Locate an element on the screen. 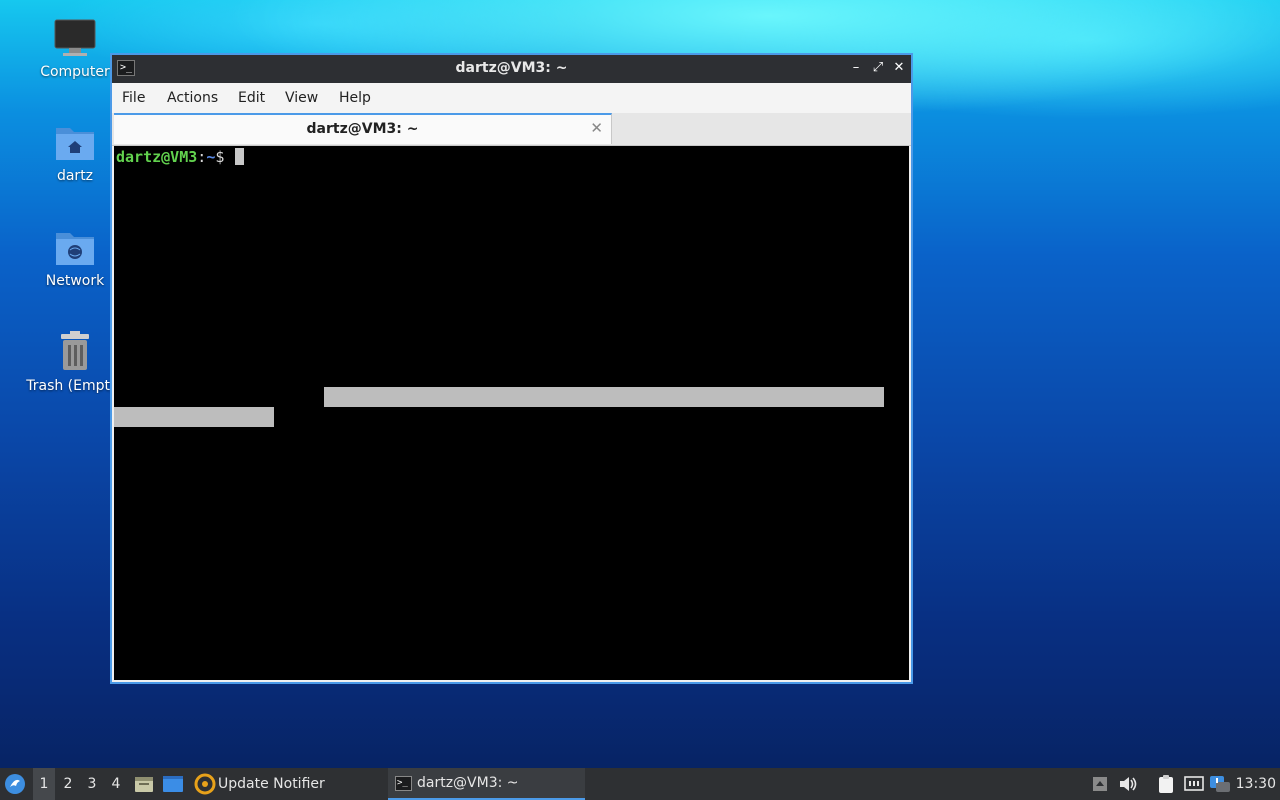 This screenshot has height=800, width=1280. show-desktop-launcher is located at coordinates (173, 784).